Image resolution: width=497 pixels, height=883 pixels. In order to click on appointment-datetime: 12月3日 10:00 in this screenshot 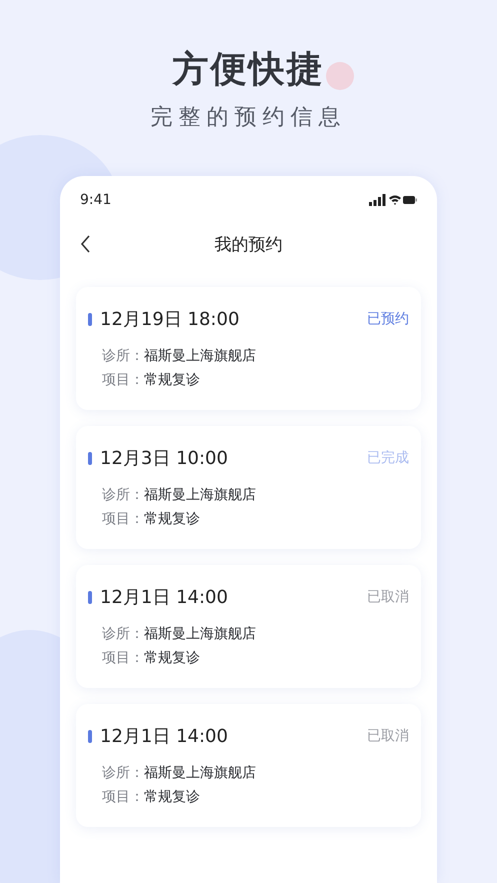, I will do `click(164, 458)`.